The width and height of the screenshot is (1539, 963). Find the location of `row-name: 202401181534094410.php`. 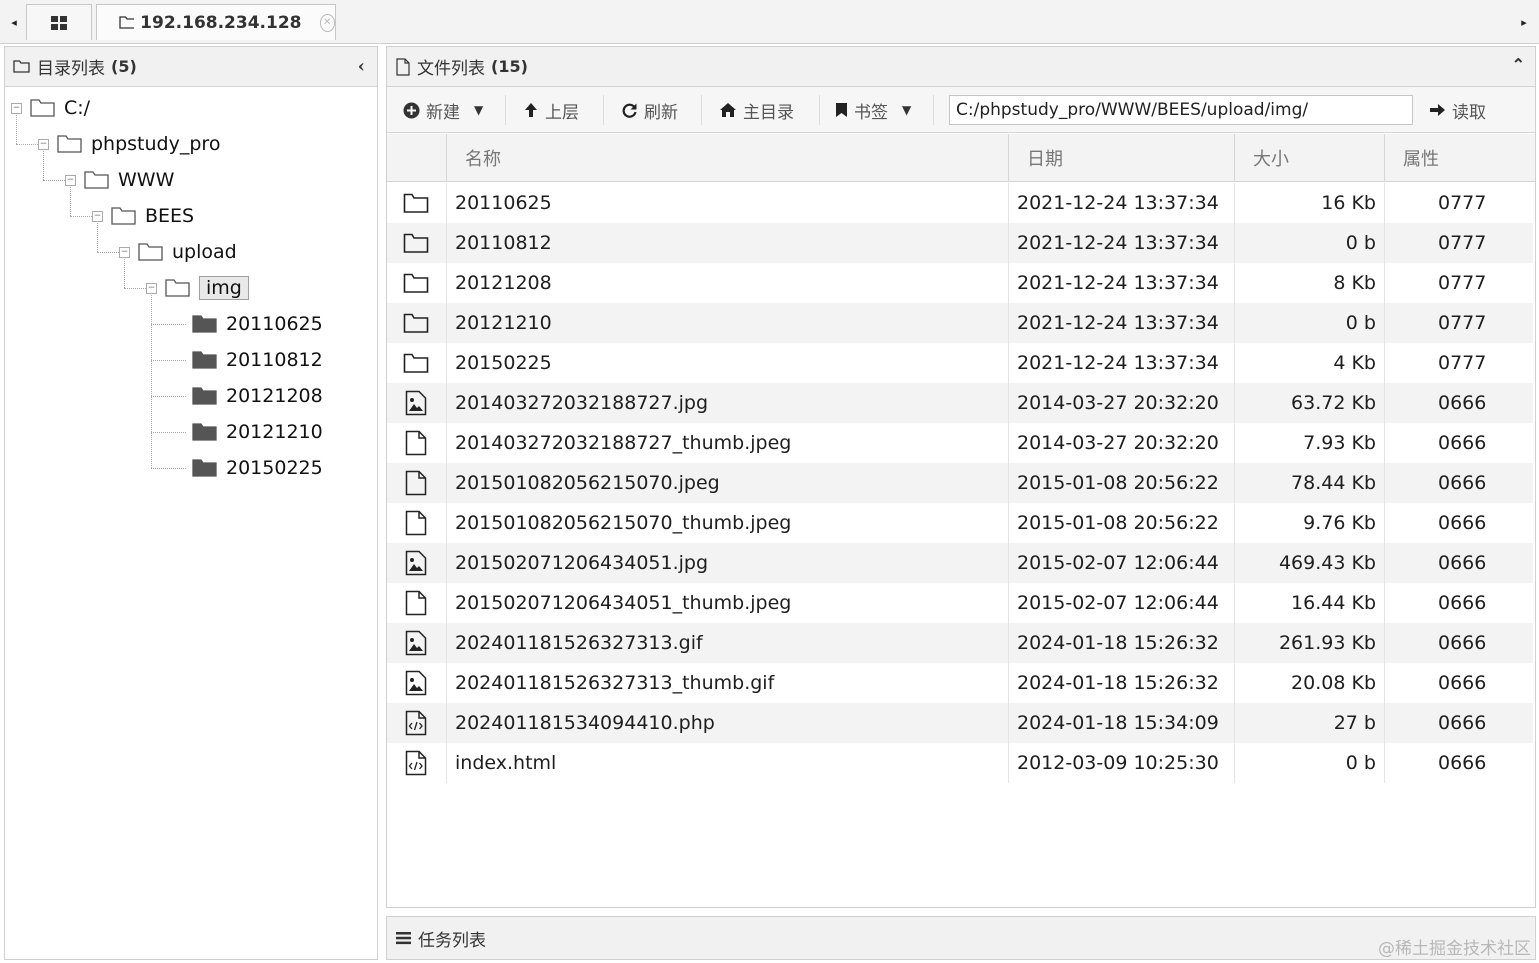

row-name: 202401181534094410.php is located at coordinates (727, 723).